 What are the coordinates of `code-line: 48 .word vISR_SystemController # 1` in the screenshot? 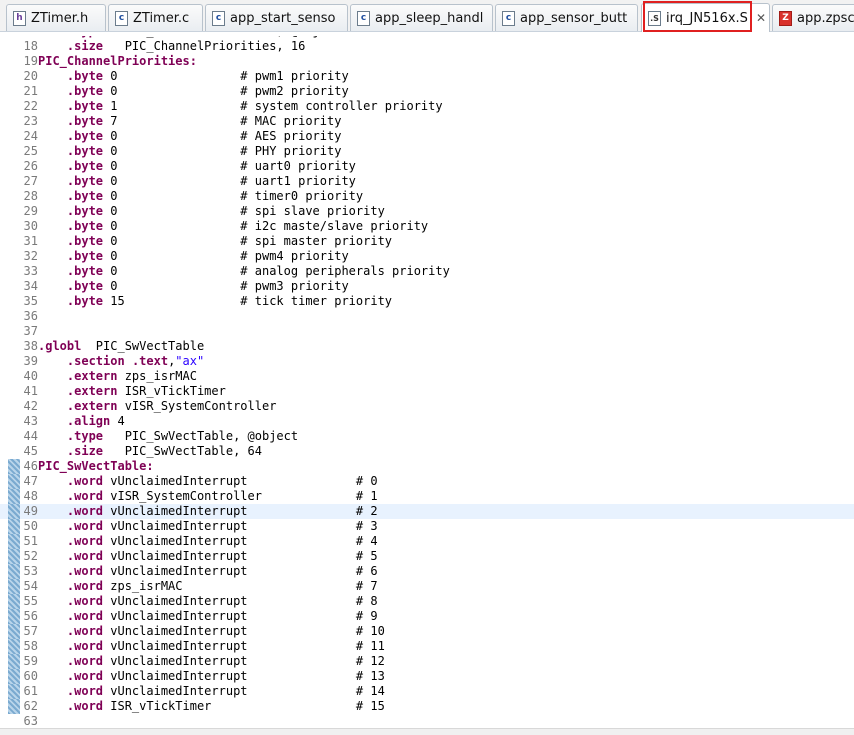 It's located at (427, 496).